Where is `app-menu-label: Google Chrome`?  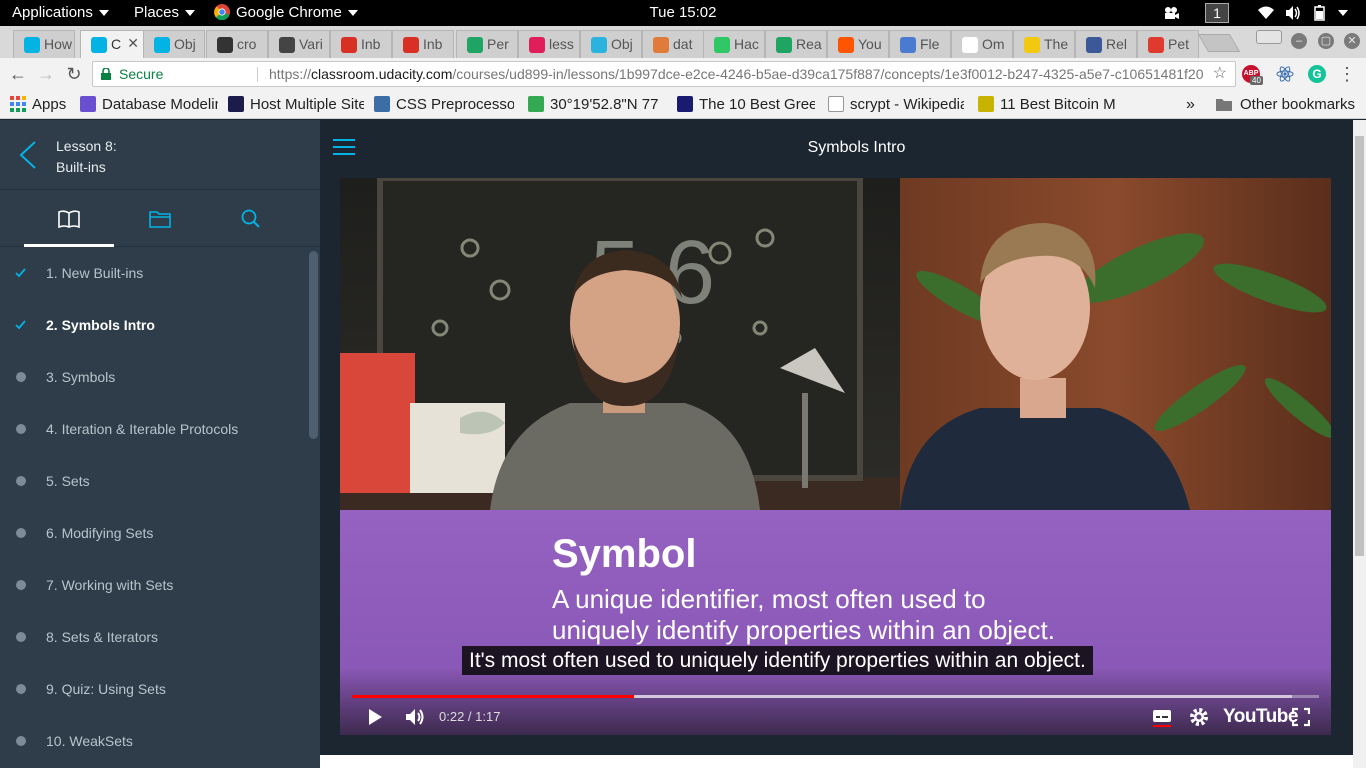 app-menu-label: Google Chrome is located at coordinates (289, 12).